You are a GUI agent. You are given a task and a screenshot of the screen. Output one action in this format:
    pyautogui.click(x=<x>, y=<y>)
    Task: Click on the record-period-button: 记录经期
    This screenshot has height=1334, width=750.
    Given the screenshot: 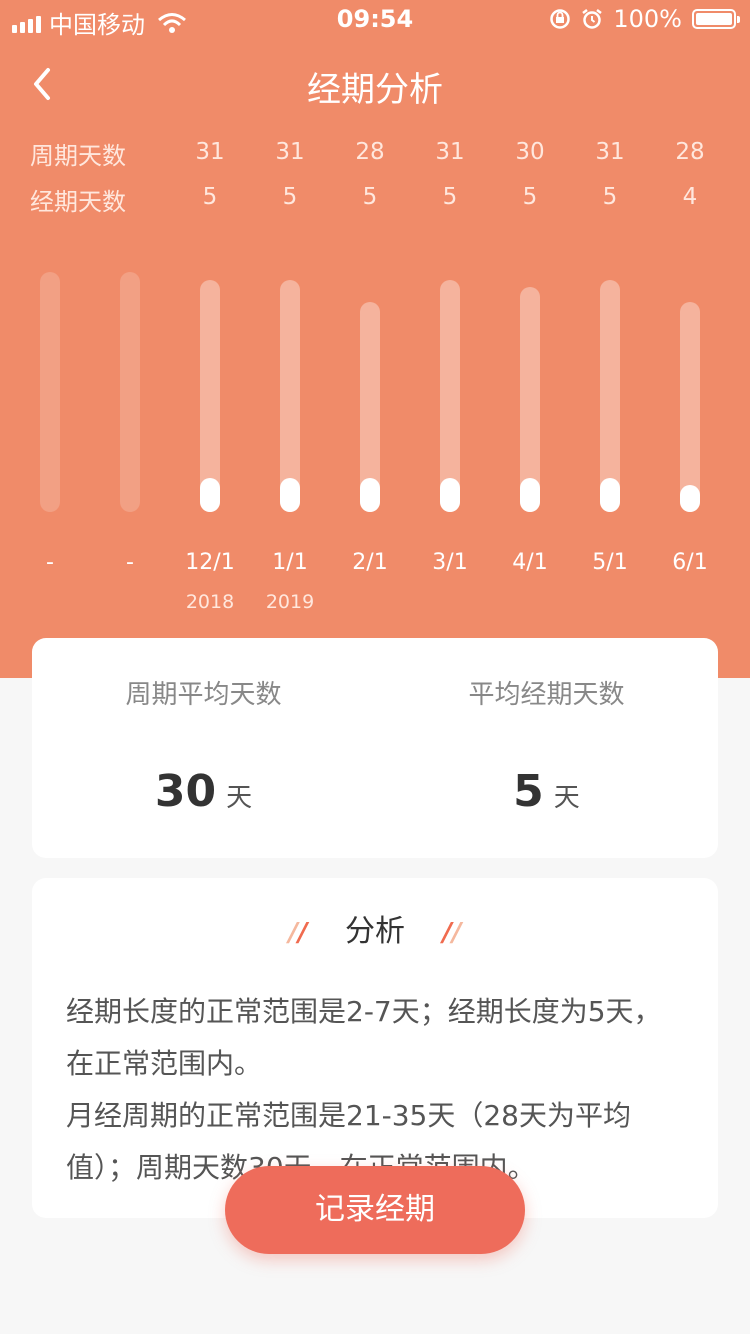 What is the action you would take?
    pyautogui.click(x=375, y=1210)
    